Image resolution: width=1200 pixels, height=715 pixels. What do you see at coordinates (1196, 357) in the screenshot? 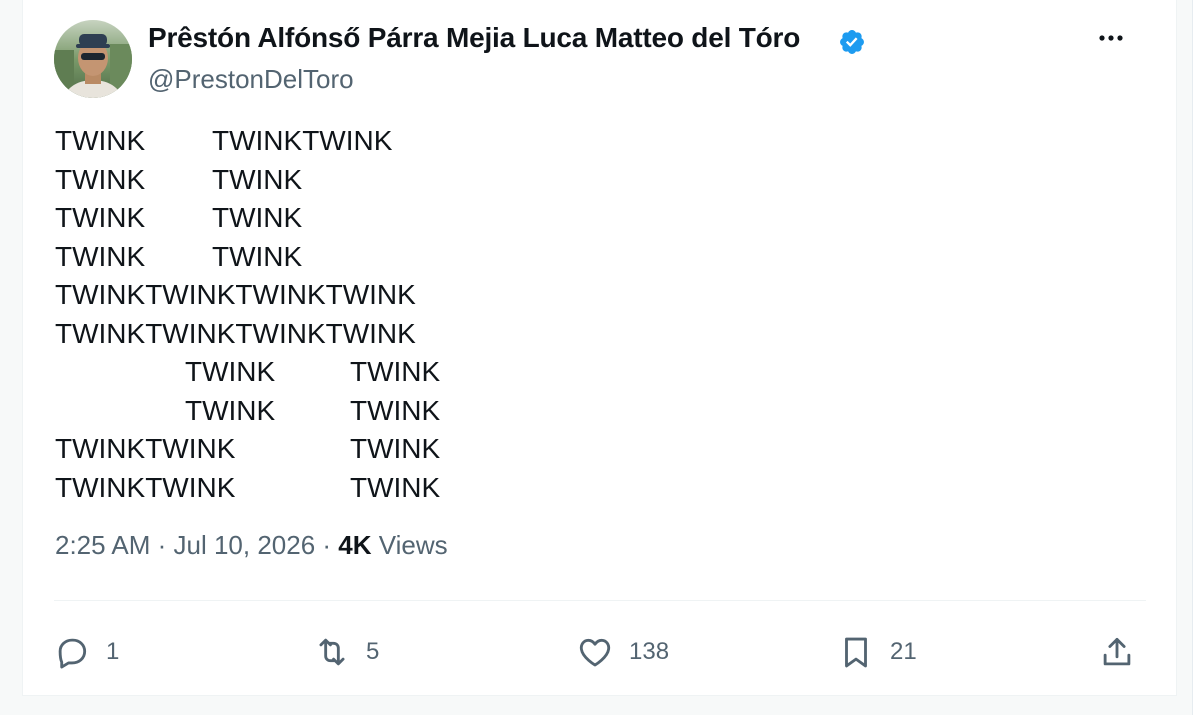
I see `right-panel-edge` at bounding box center [1196, 357].